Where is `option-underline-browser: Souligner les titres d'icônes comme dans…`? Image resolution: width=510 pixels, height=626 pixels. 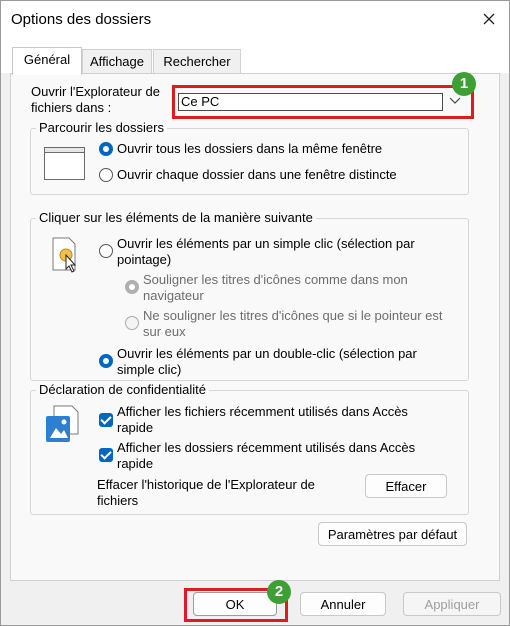 option-underline-browser: Souligner les titres d'icônes comme dans… is located at coordinates (275, 279).